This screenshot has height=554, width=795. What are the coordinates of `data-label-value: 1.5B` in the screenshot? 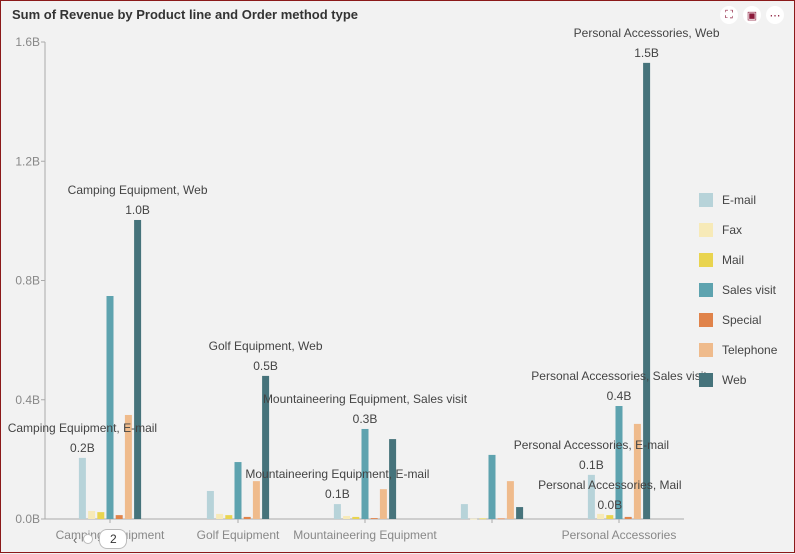 It's located at (646, 53).